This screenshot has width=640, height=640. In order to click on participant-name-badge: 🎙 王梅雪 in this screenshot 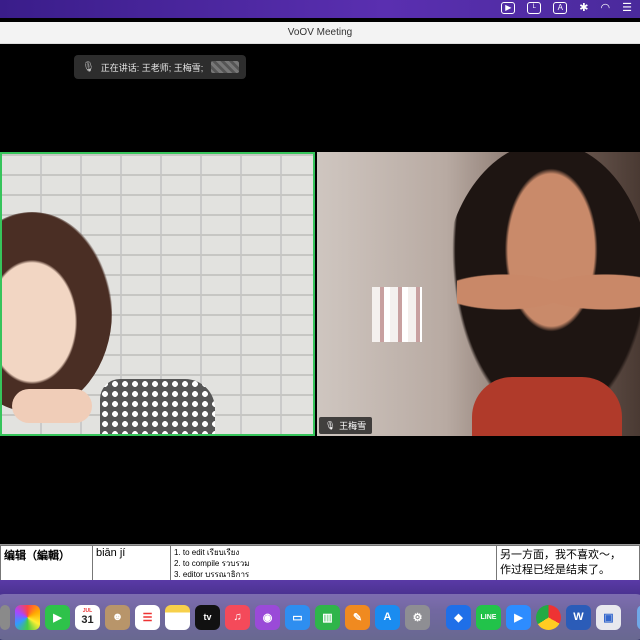, I will do `click(346, 425)`.